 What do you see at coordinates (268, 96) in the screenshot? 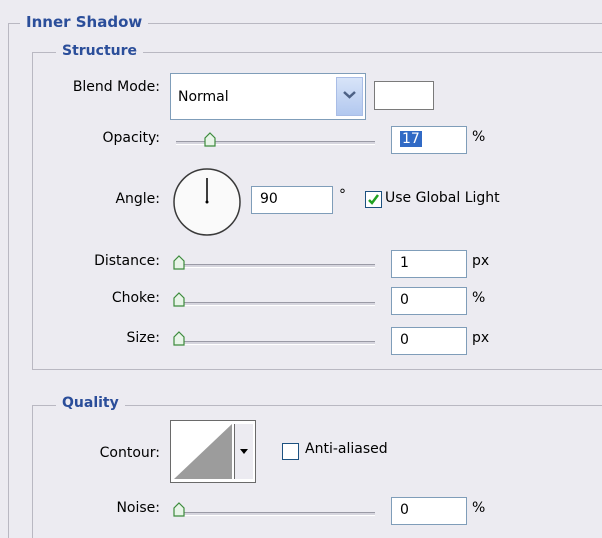
I see `blend-mode-select: Normal` at bounding box center [268, 96].